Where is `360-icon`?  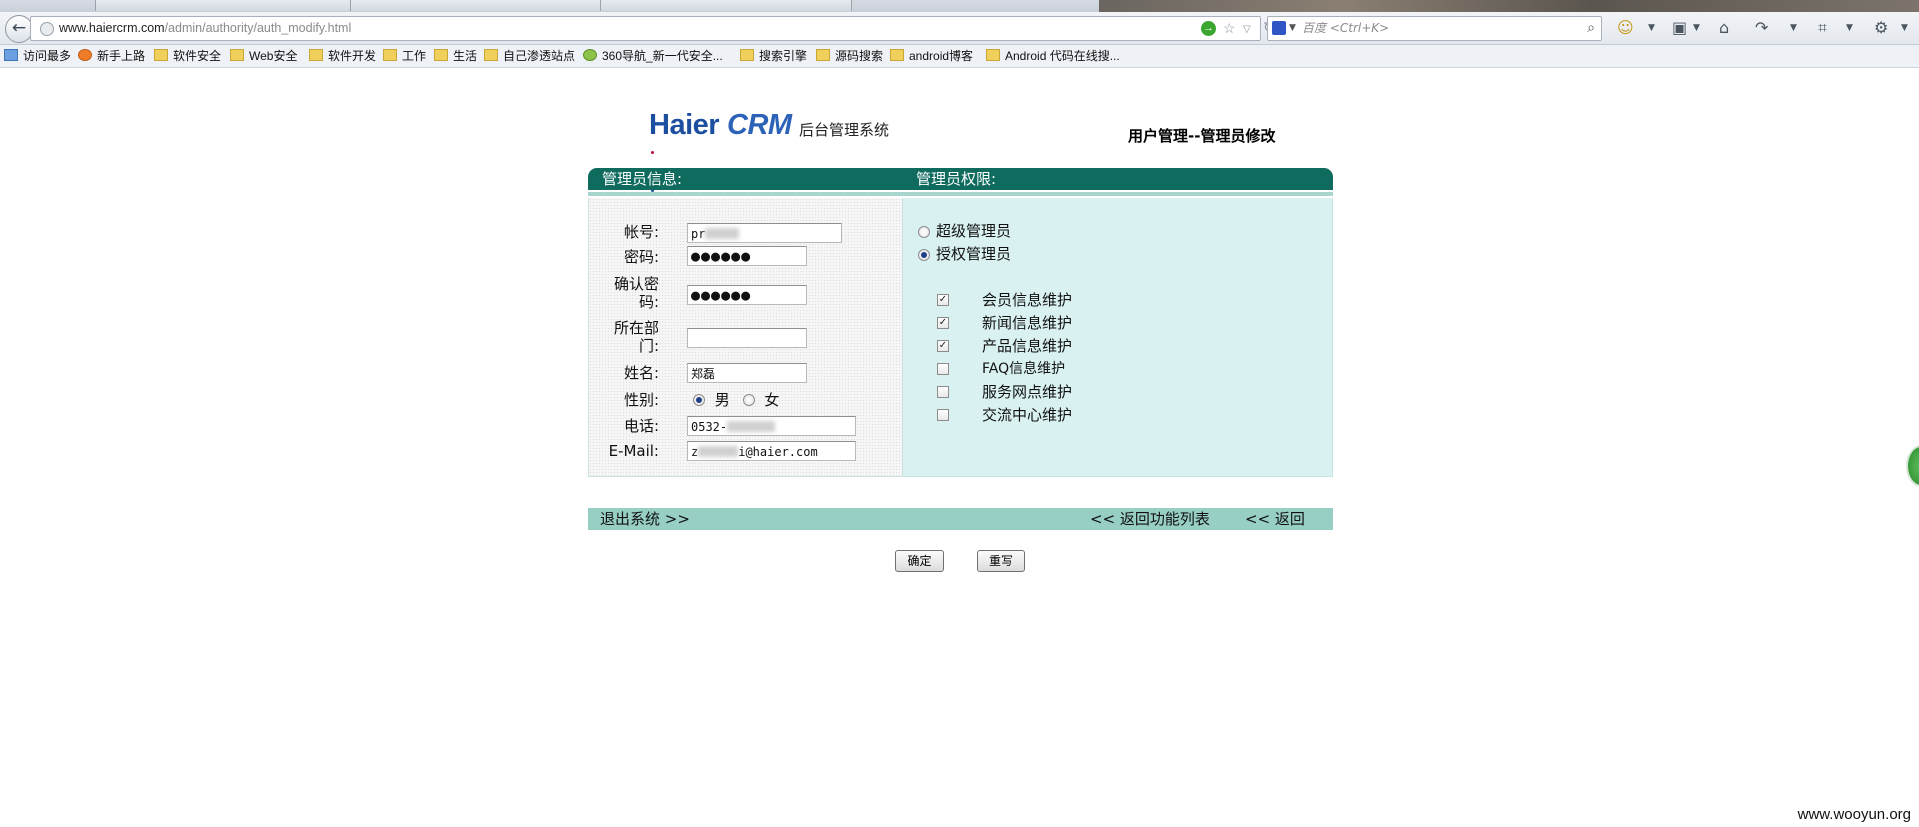 360-icon is located at coordinates (590, 55).